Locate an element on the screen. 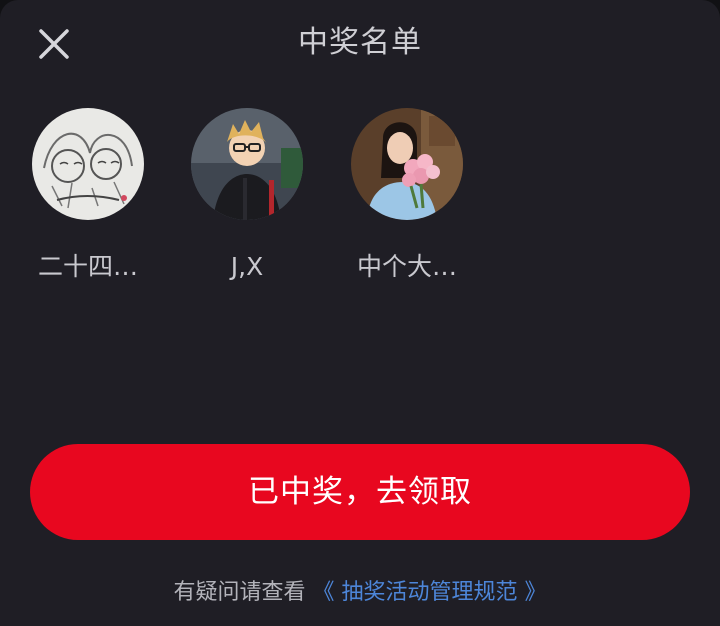  winner-name: J,X is located at coordinates (247, 266).